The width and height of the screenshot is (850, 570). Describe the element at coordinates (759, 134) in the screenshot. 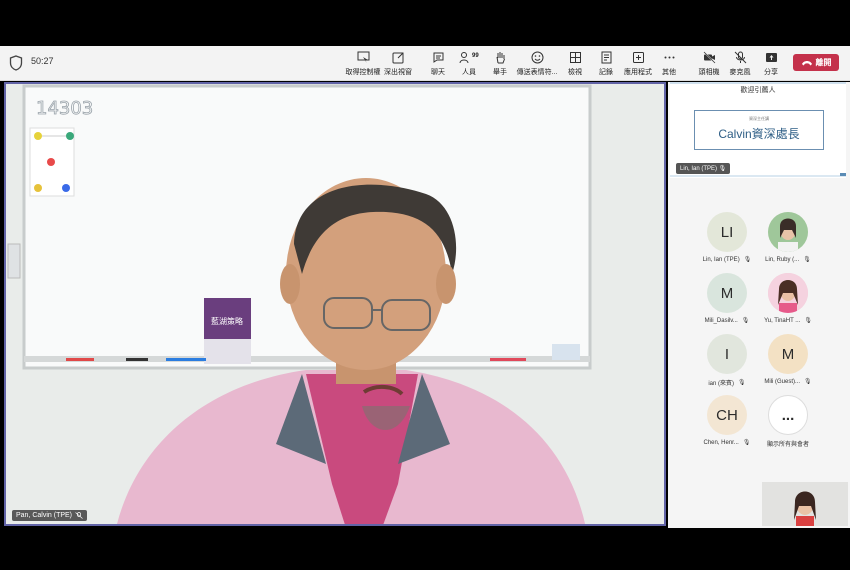

I see `shared-slide-heading: Calvin資深處長` at that location.